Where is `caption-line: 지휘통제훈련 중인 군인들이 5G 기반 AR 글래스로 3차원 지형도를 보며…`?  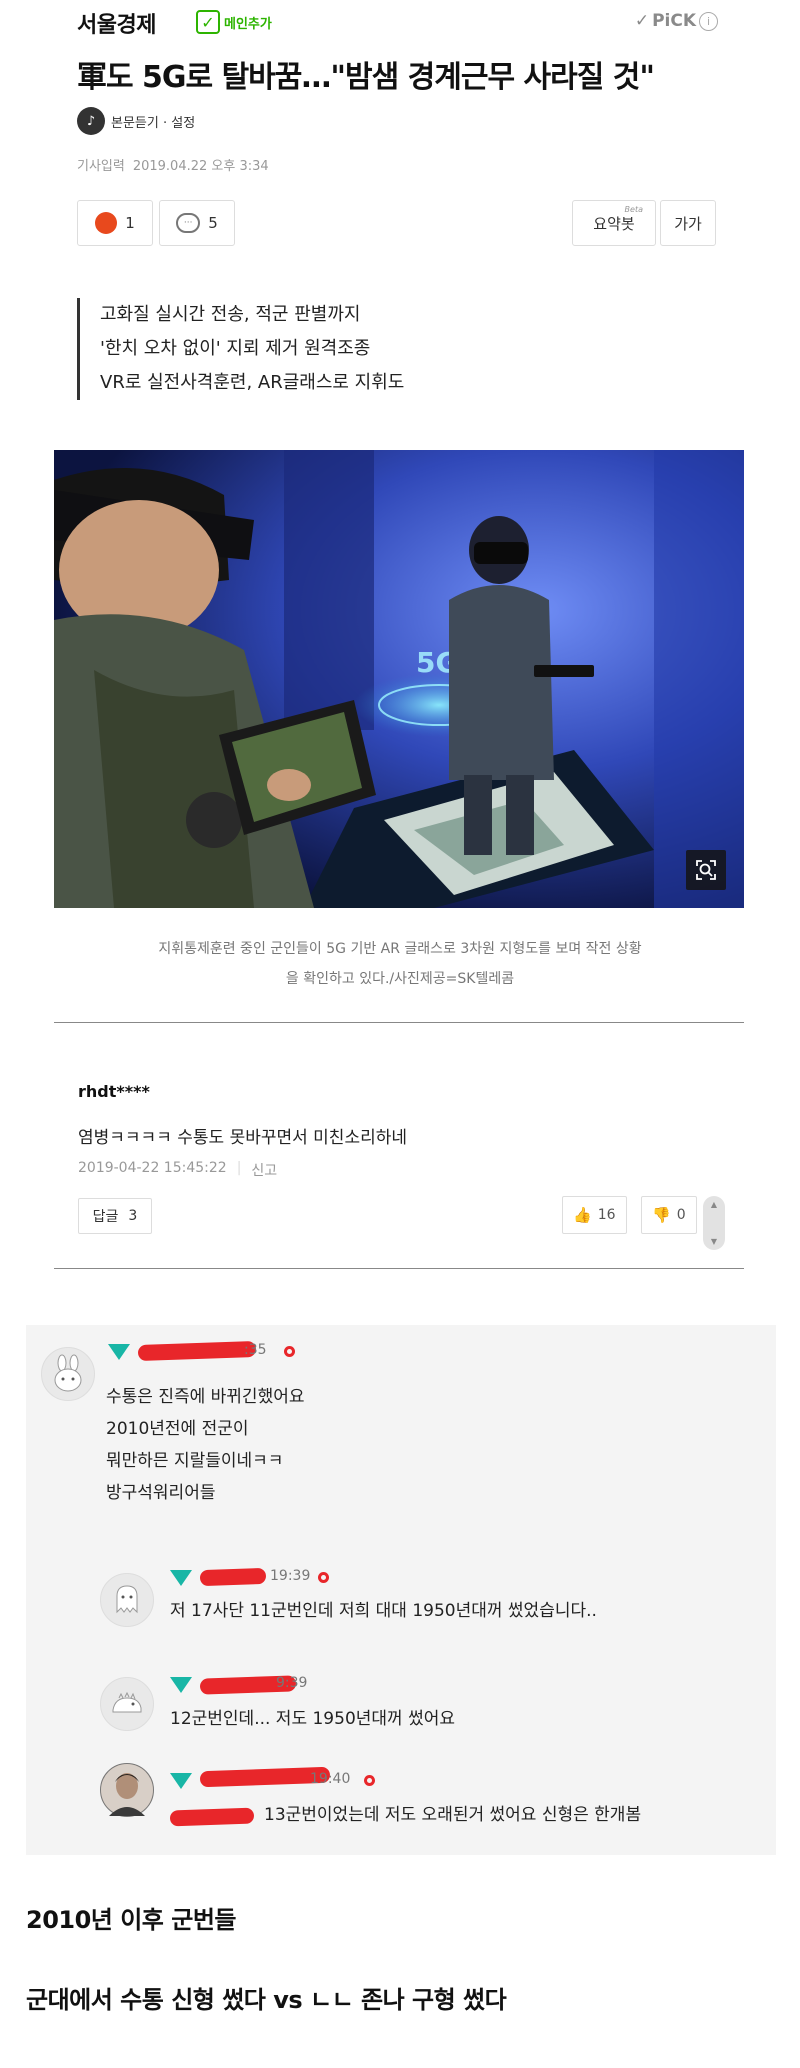
caption-line: 지휘통제훈련 중인 군인들이 5G 기반 AR 글래스로 3차원 지형도를 보며… is located at coordinates (400, 949).